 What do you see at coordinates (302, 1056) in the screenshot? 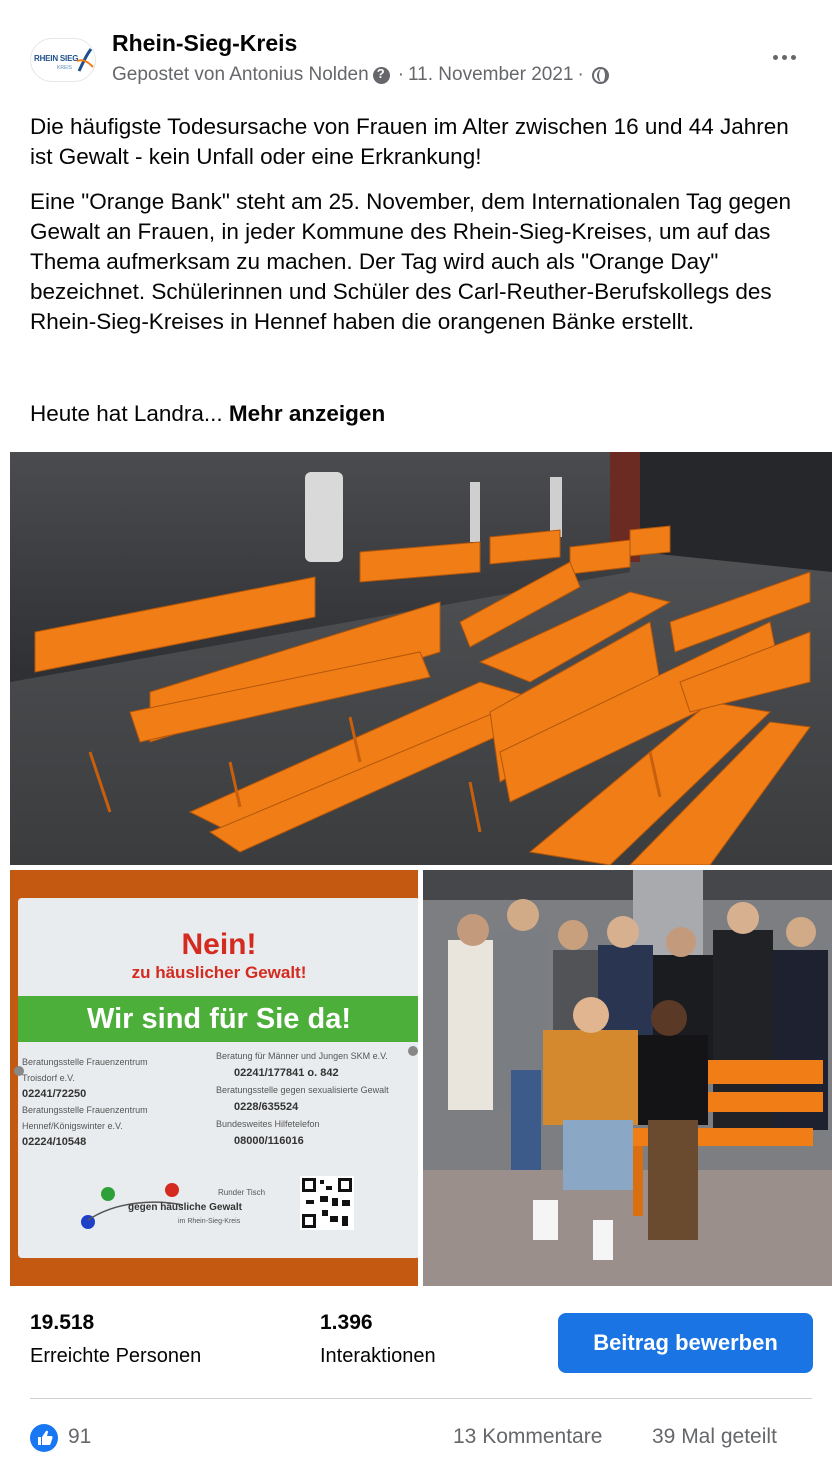
I see `sign-text: Beratung für Männer und Jungen SKM e.V.` at bounding box center [302, 1056].